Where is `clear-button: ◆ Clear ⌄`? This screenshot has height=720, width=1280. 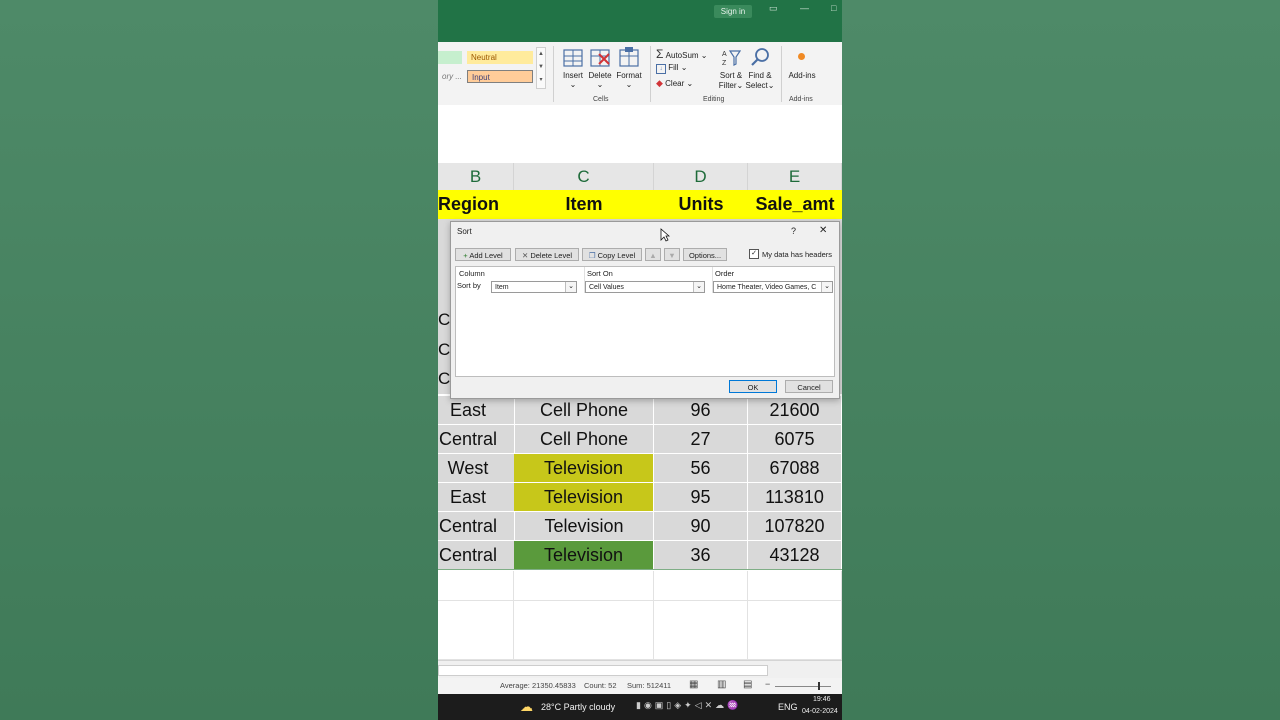 clear-button: ◆ Clear ⌄ is located at coordinates (674, 83).